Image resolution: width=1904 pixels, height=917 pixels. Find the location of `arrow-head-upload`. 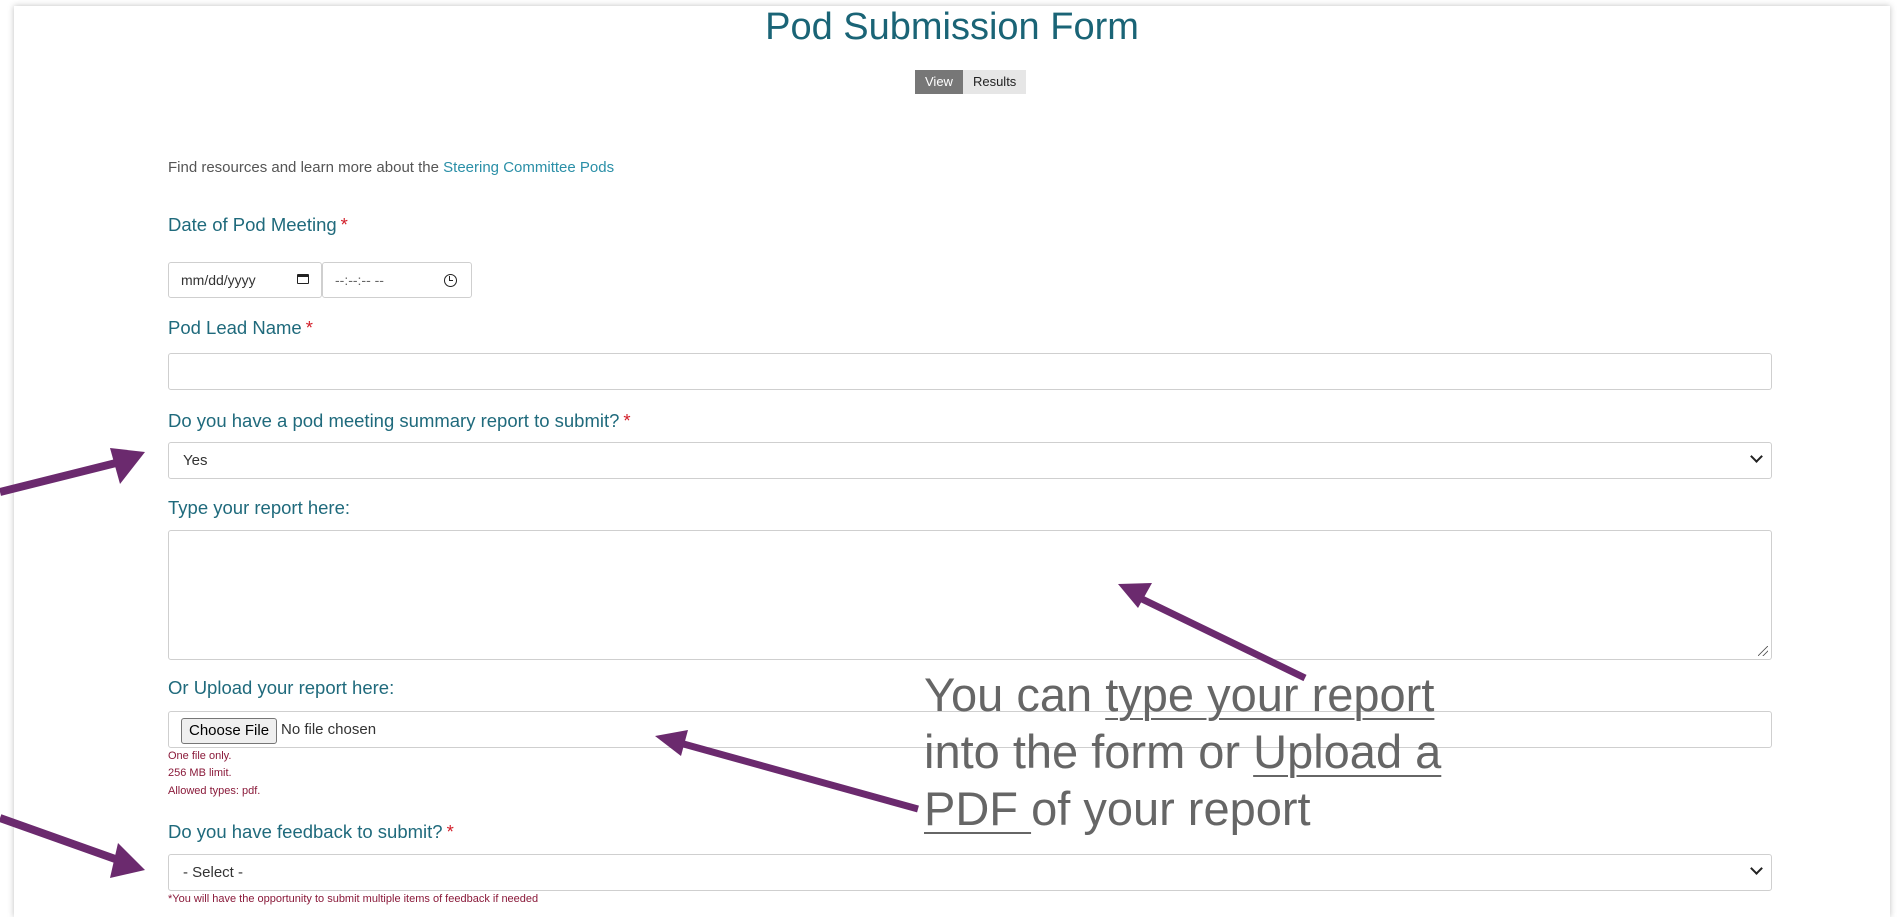

arrow-head-upload is located at coordinates (671, 743).